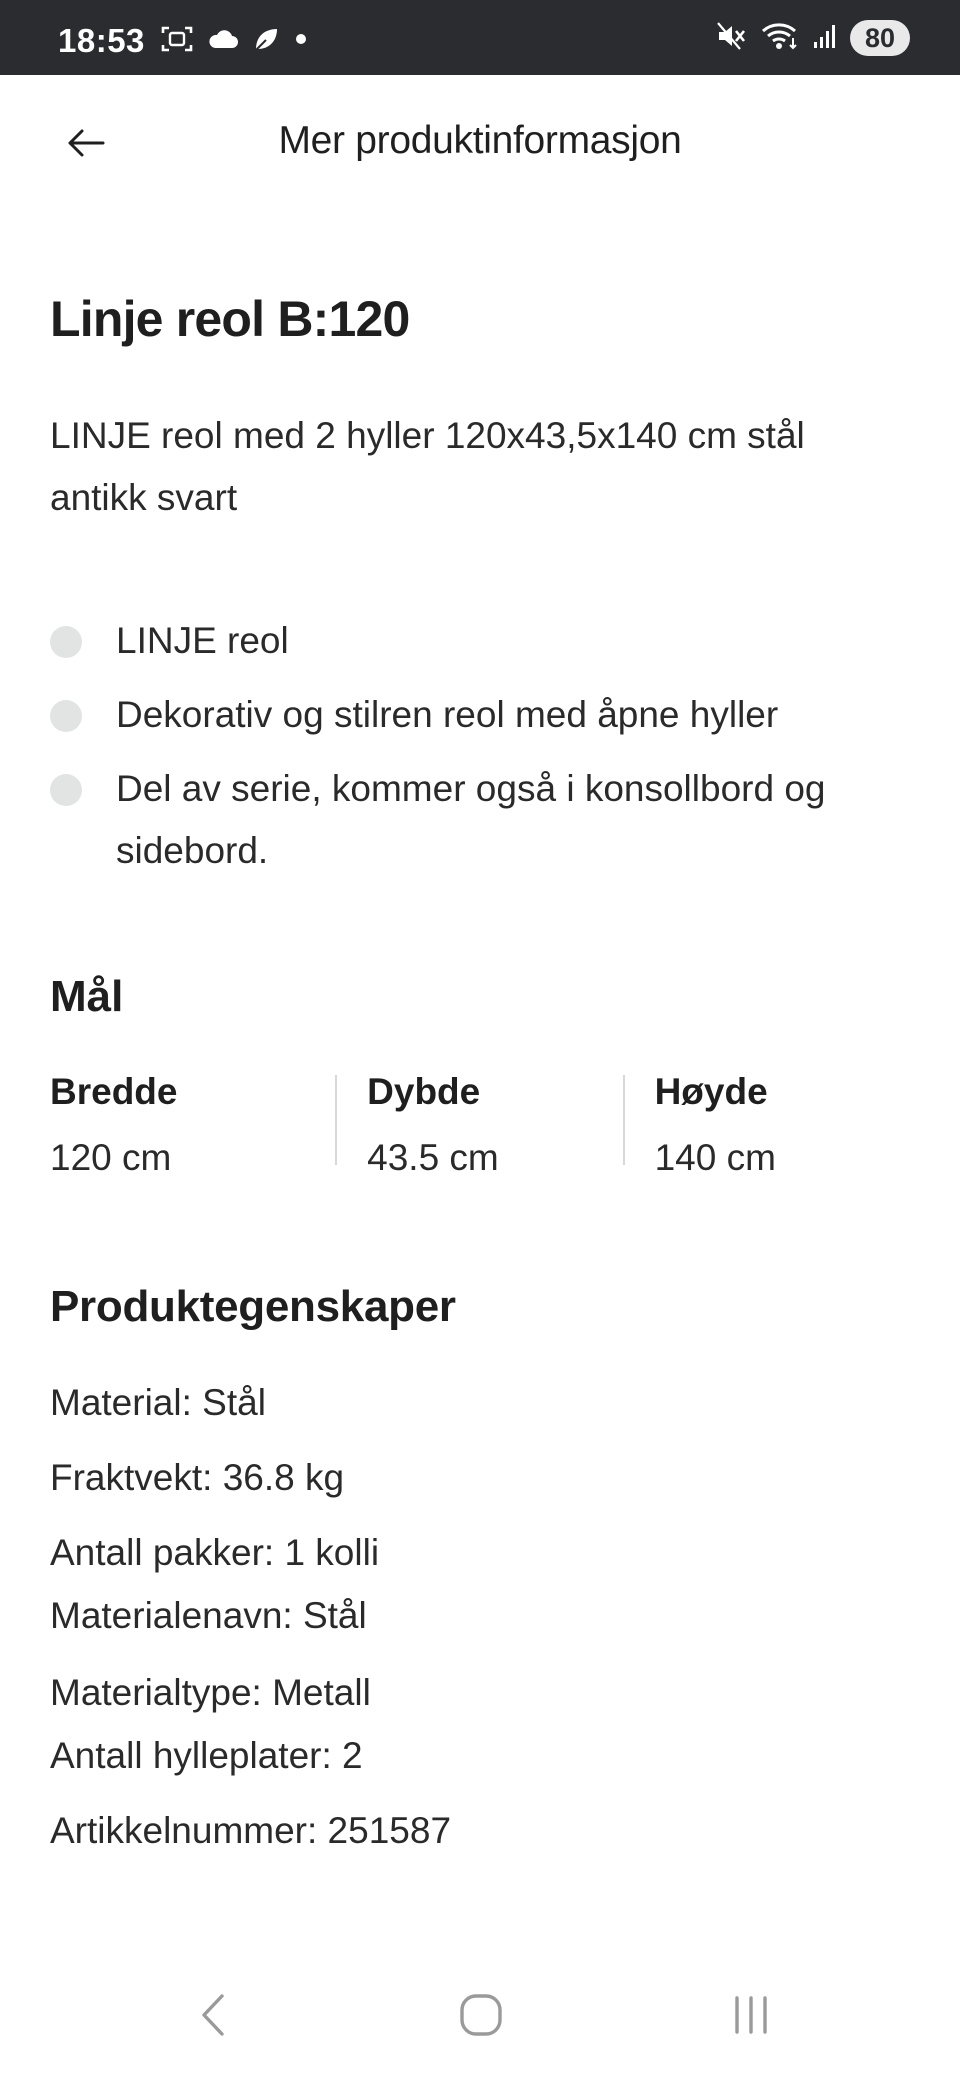 The height and width of the screenshot is (2080, 960). I want to click on dimension-label: Høyde, so click(711, 1091).